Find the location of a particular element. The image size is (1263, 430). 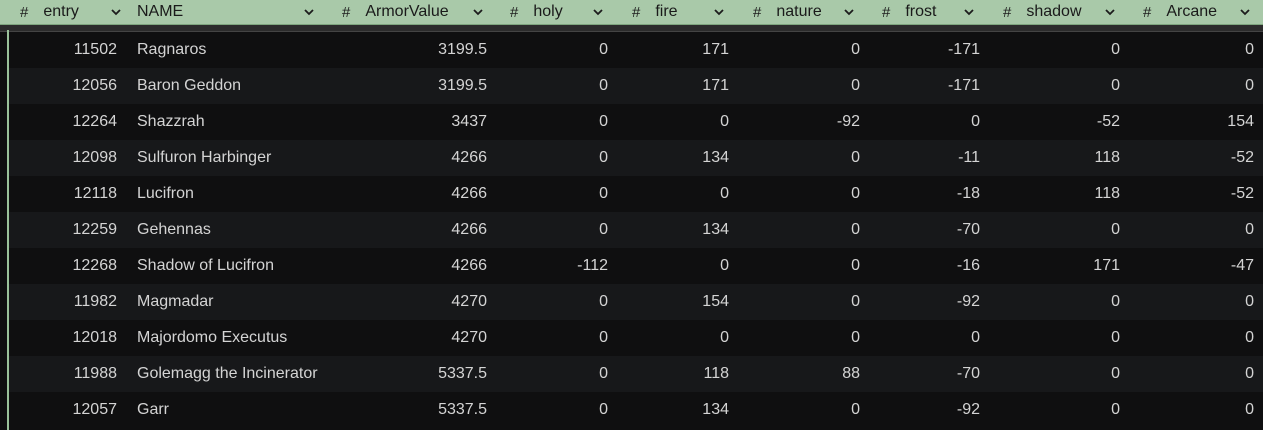

cell-name: Ragnaros is located at coordinates (171, 50).